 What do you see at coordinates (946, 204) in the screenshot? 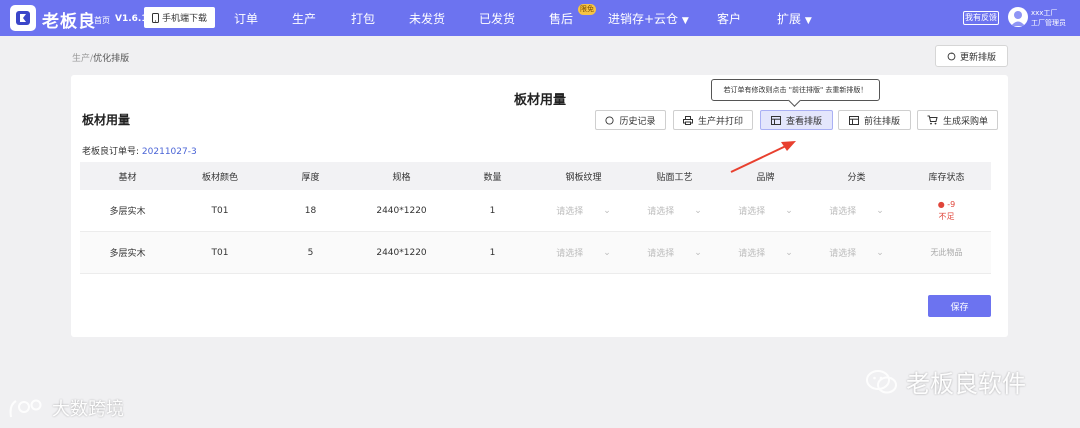
I see `stock-shortage-value: ● -9` at bounding box center [946, 204].